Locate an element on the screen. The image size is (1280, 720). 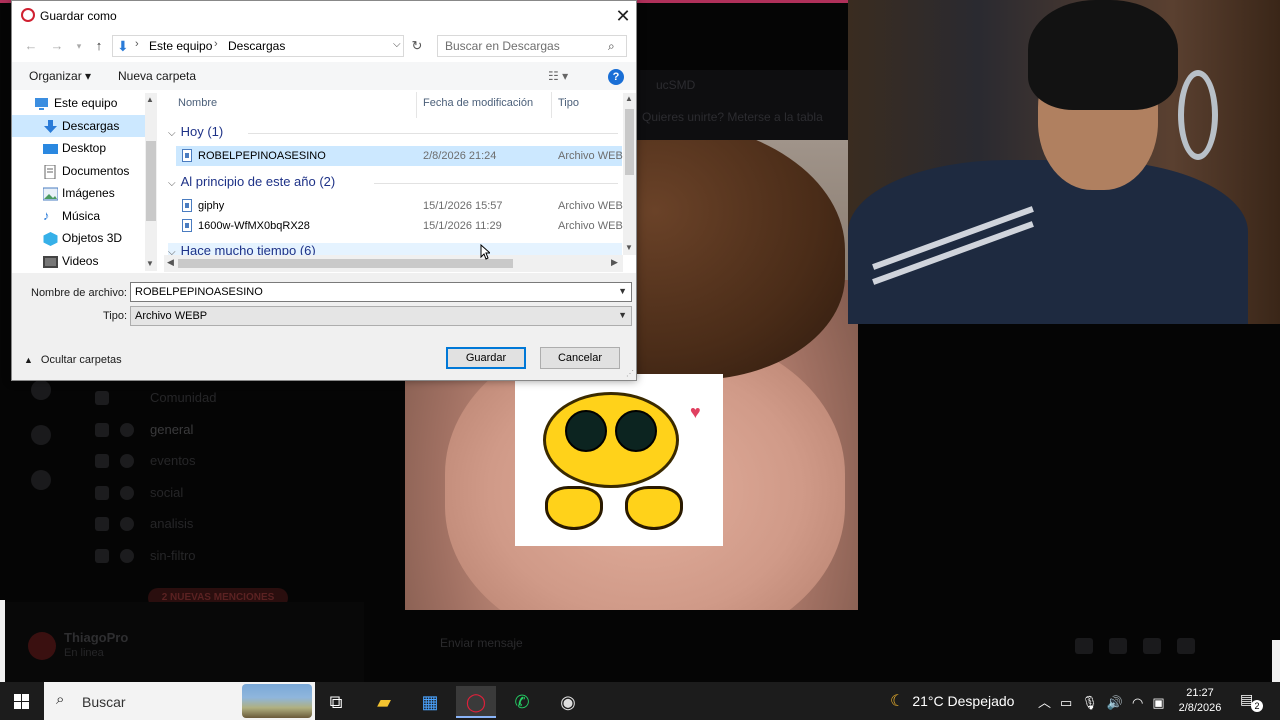
back-arrow-icon: ← is located at coordinates (31, 46).